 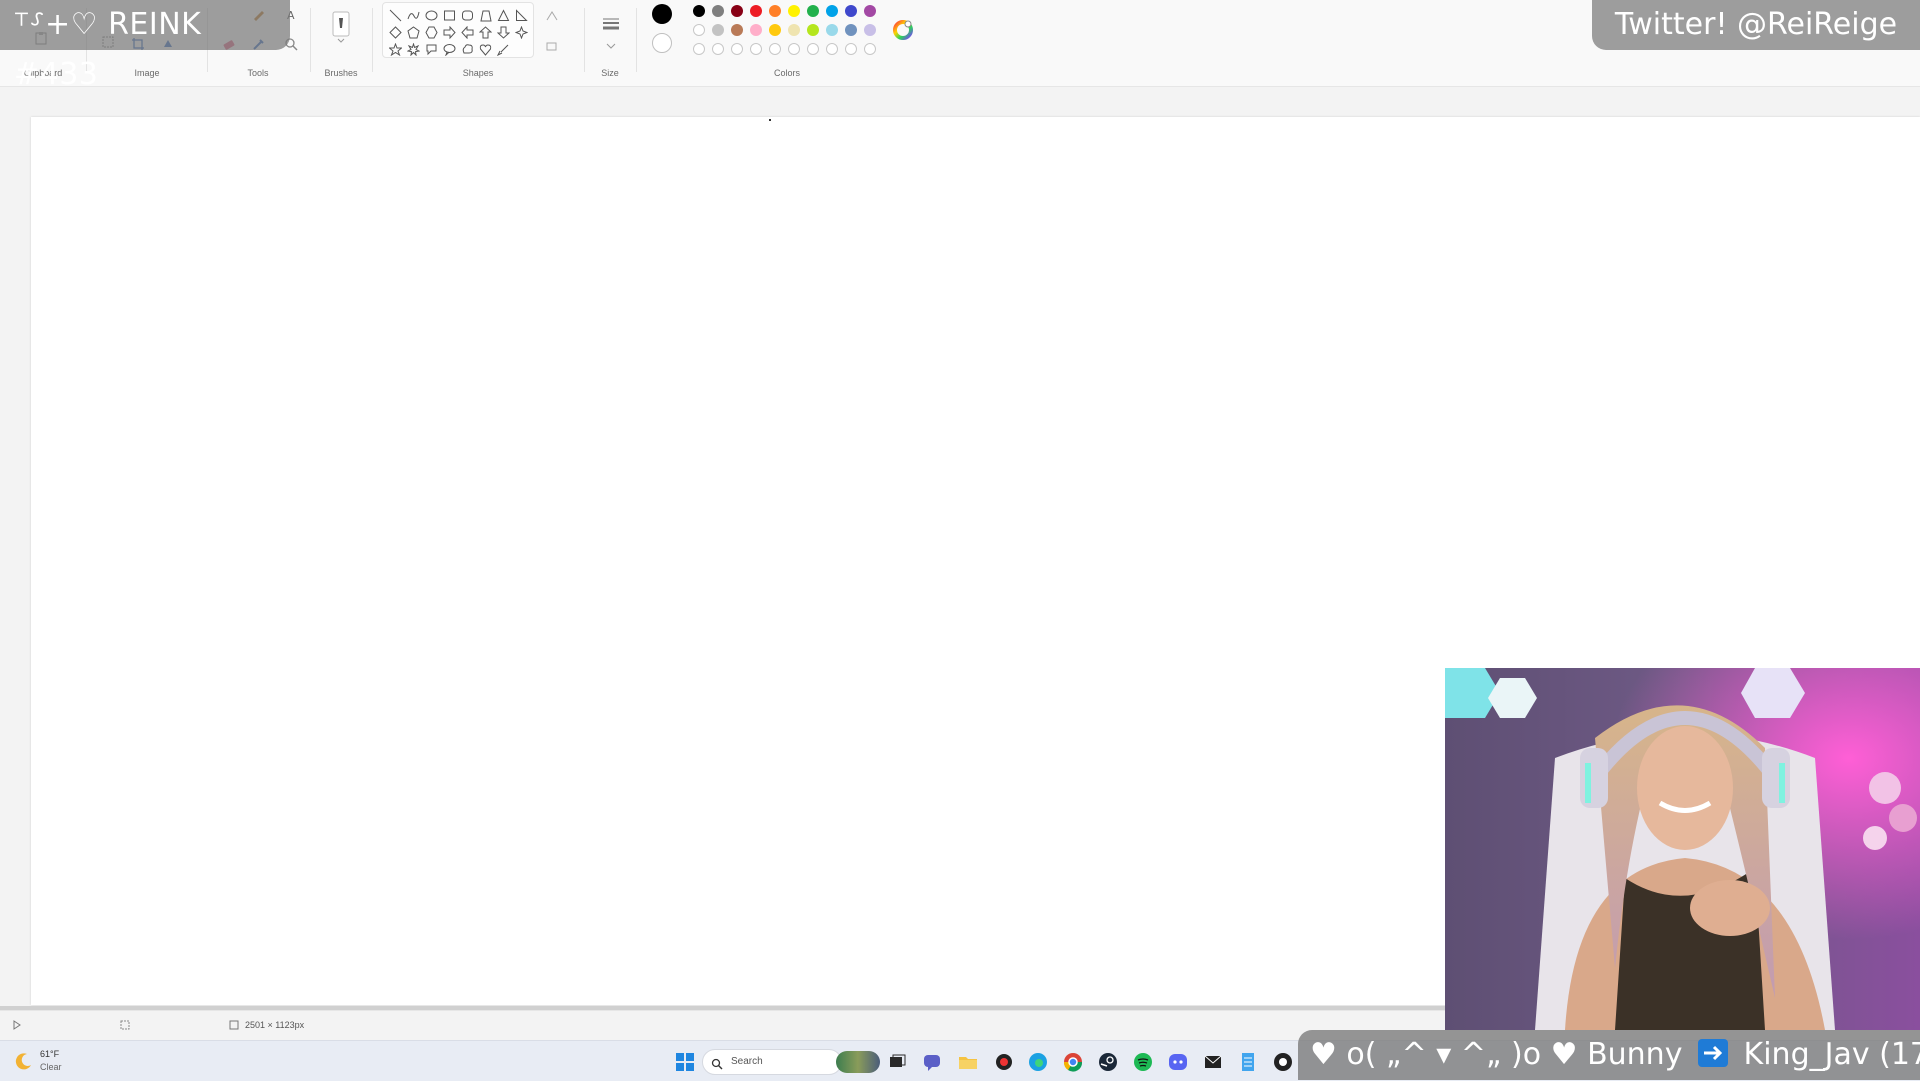 I want to click on size-chevron-icon, so click(x=611, y=45).